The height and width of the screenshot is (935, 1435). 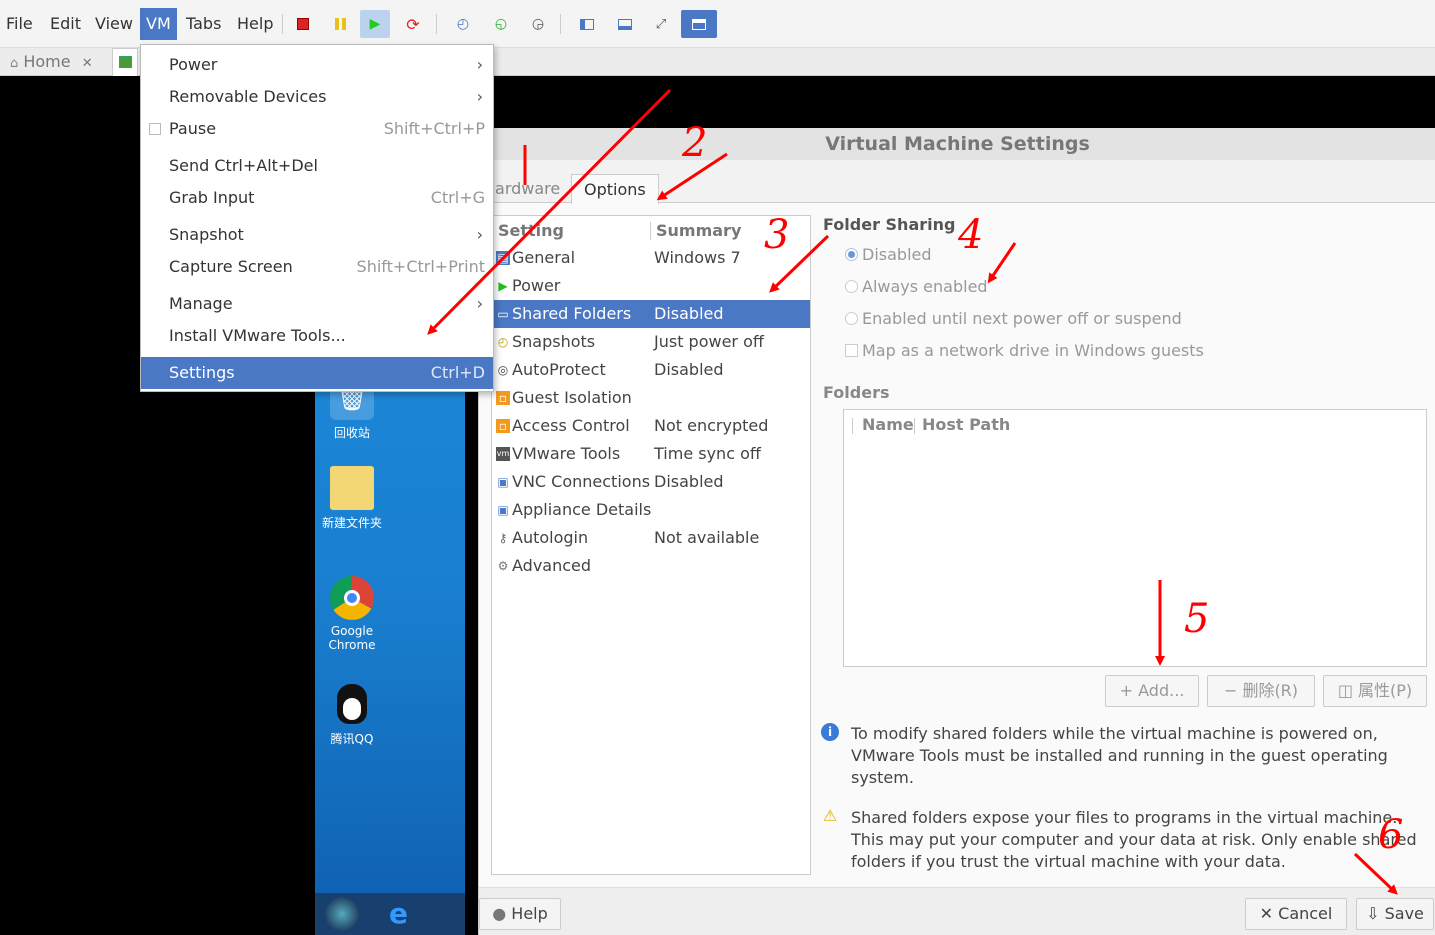 I want to click on setting-row-advanced: ⚙ Advanced, so click(x=651, y=566).